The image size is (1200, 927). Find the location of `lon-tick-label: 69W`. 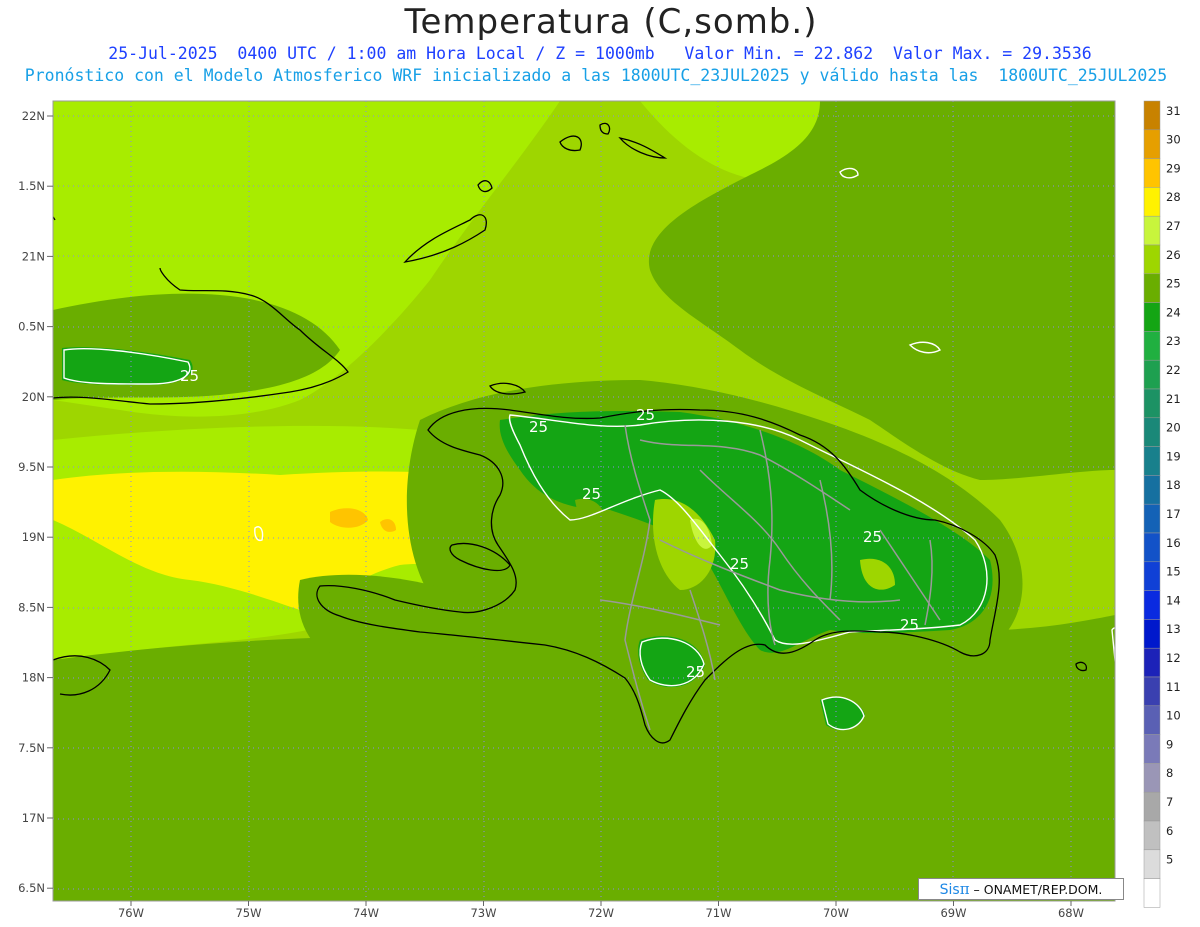

lon-tick-label: 69W is located at coordinates (953, 913).